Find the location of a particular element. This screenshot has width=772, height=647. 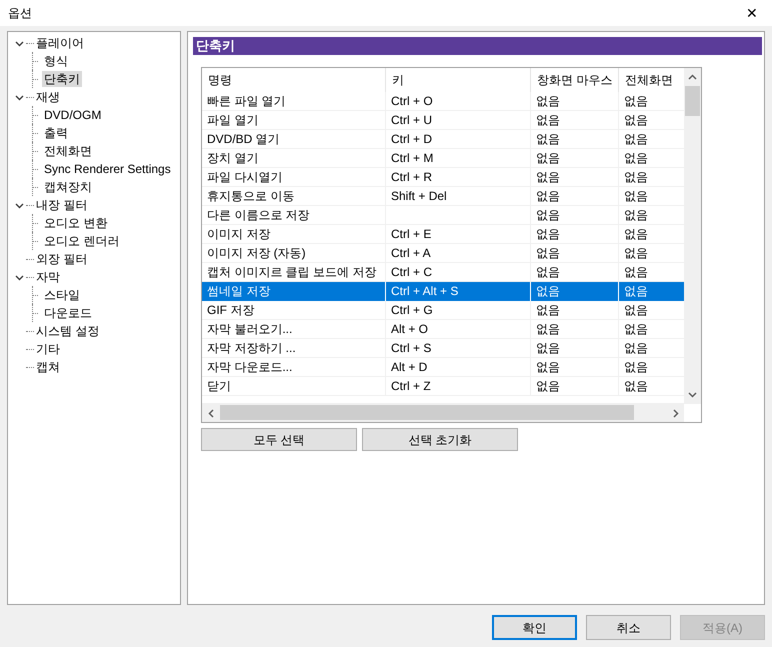

dialog-button: 확인 is located at coordinates (534, 627).